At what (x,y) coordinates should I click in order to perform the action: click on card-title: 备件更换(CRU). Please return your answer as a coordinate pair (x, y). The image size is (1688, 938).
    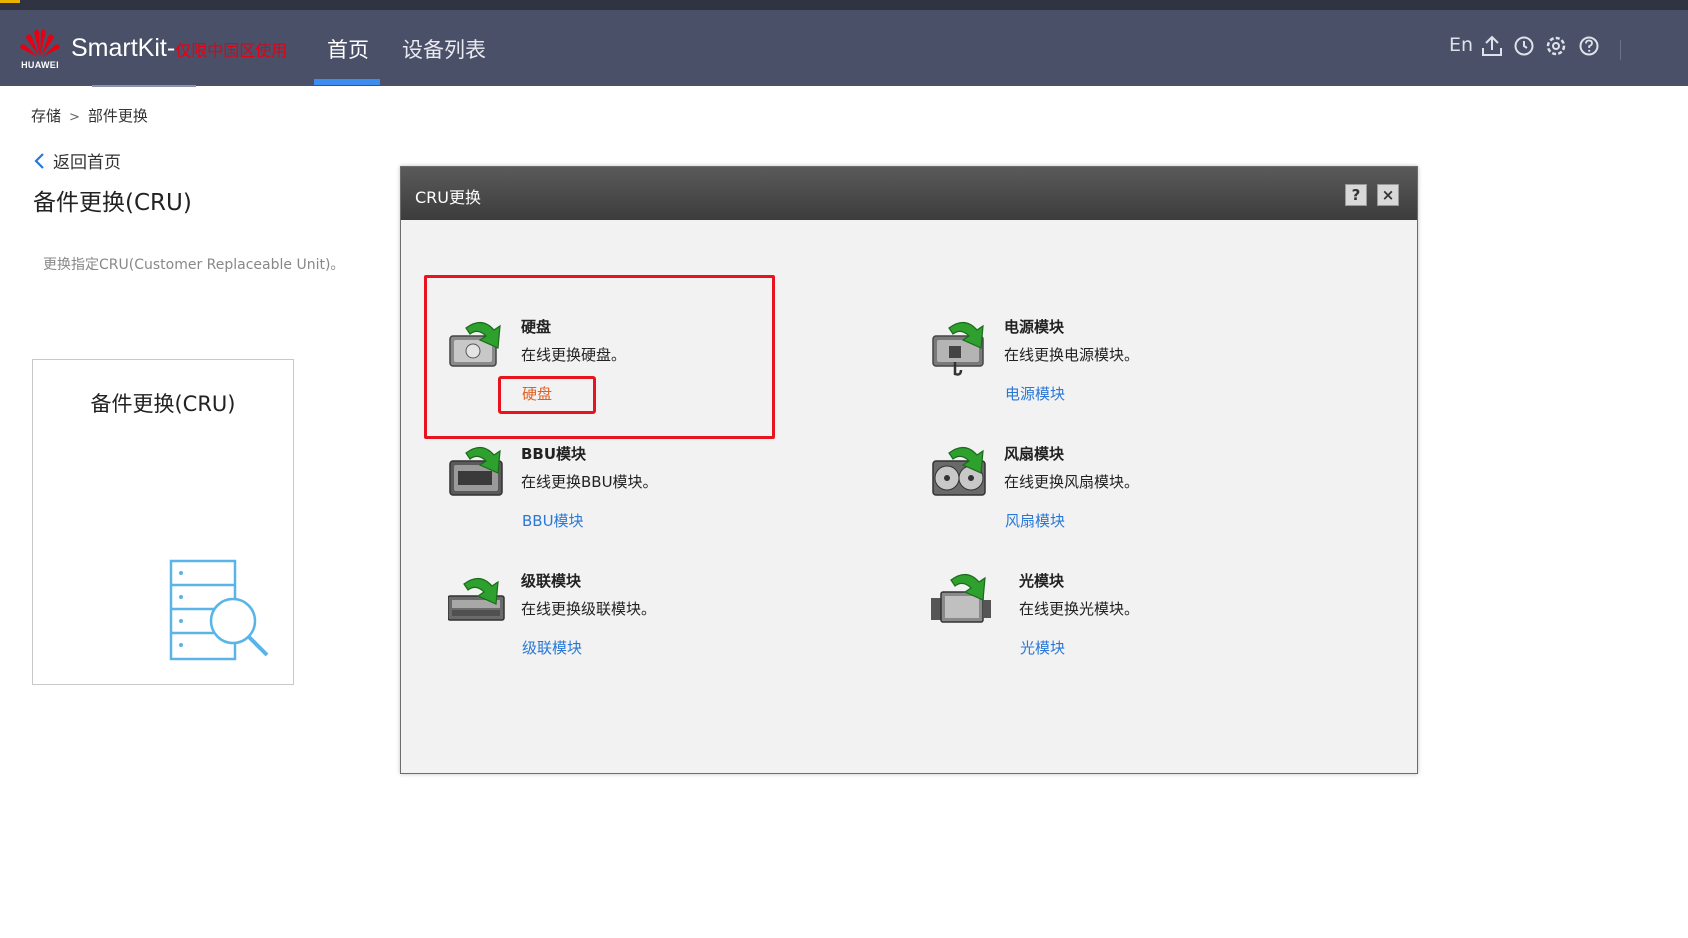
    Looking at the image, I should click on (163, 404).